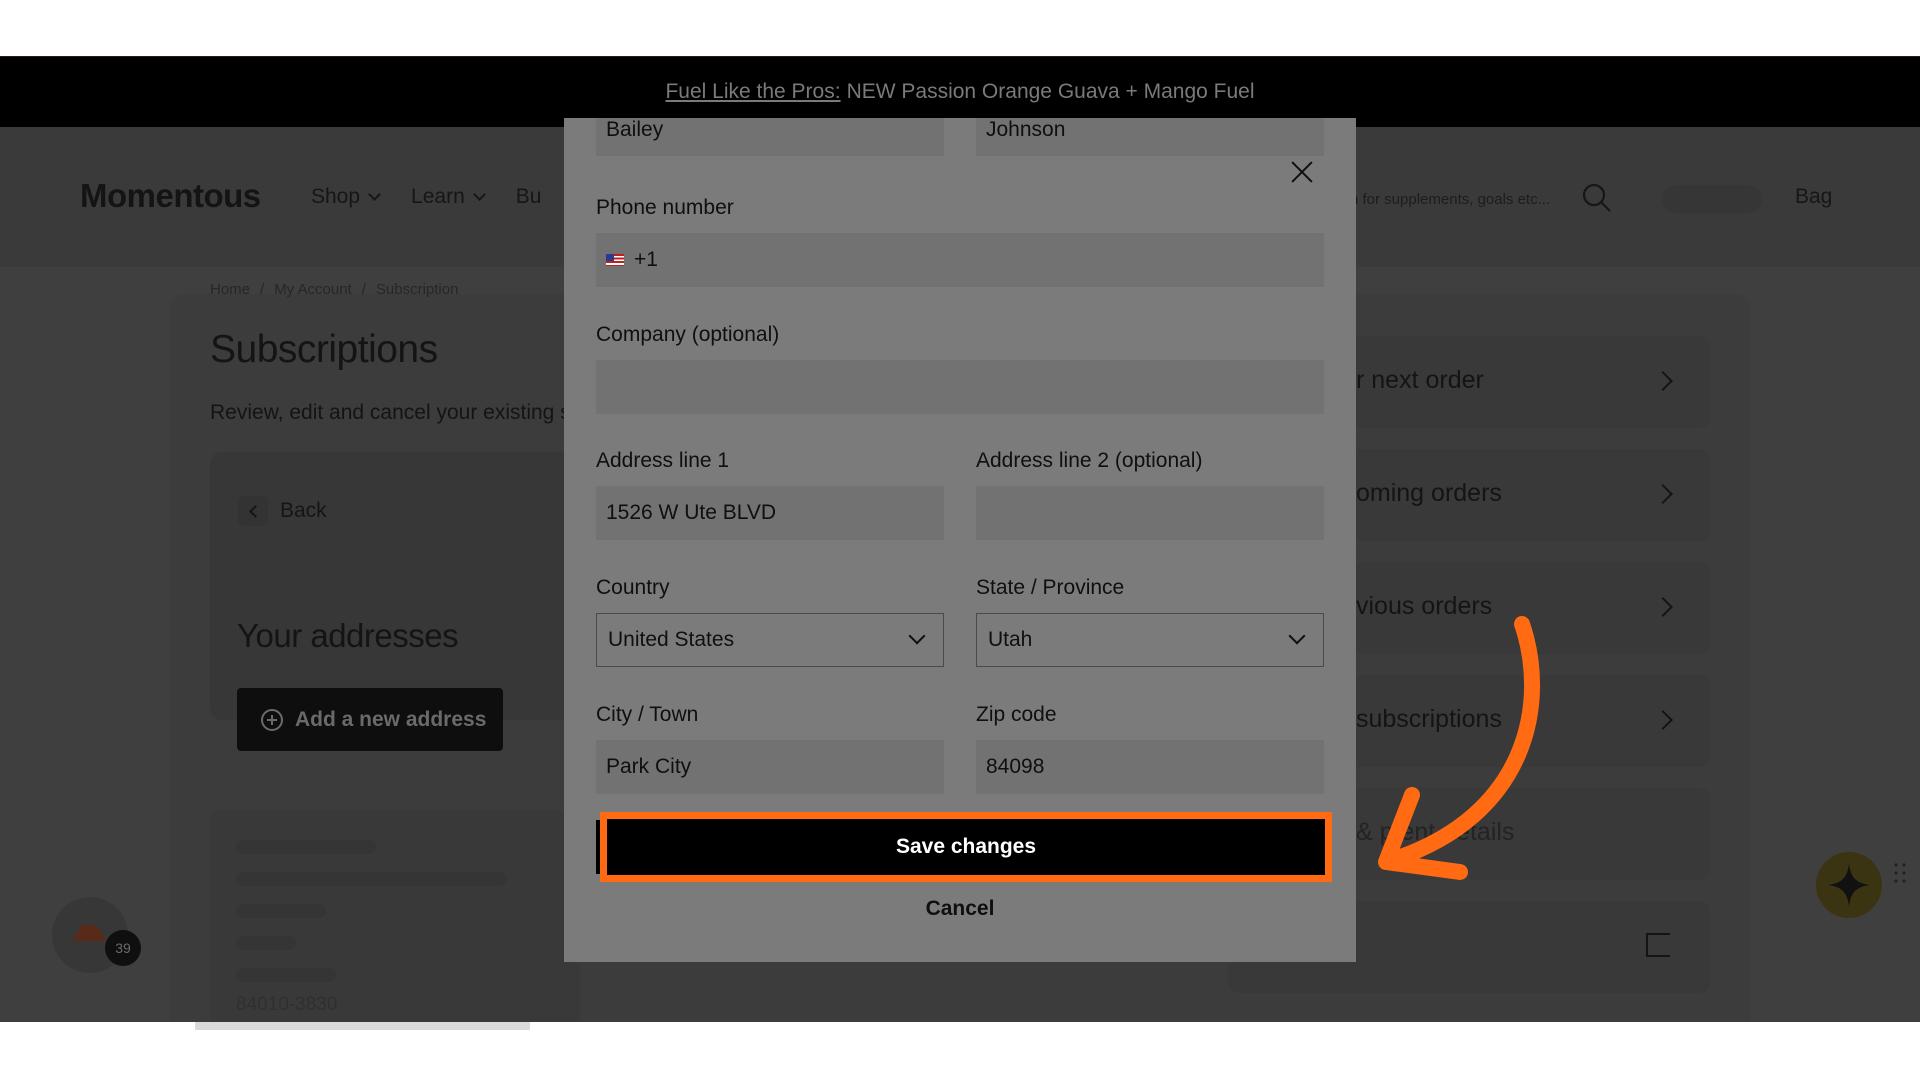 The height and width of the screenshot is (1080, 1920). I want to click on company-label: Company (optional), so click(688, 334).